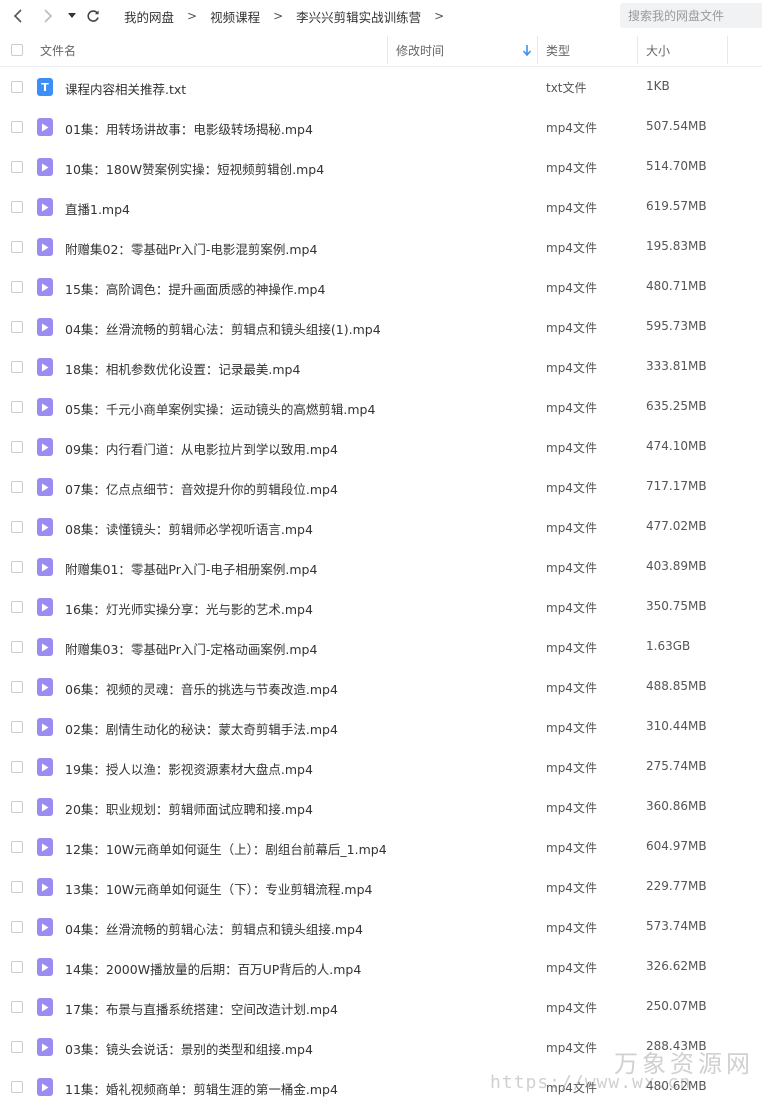 The image size is (762, 1118). Describe the element at coordinates (527, 51) in the screenshot. I see `sort-descending-icon` at that location.